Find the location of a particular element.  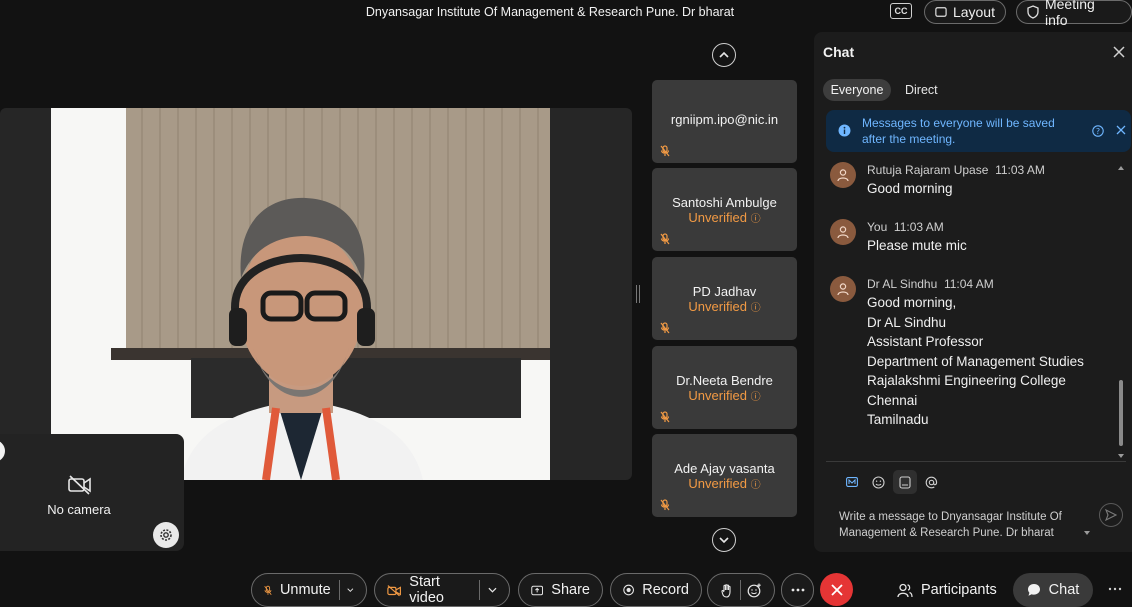

smiley-icon is located at coordinates (878, 482).